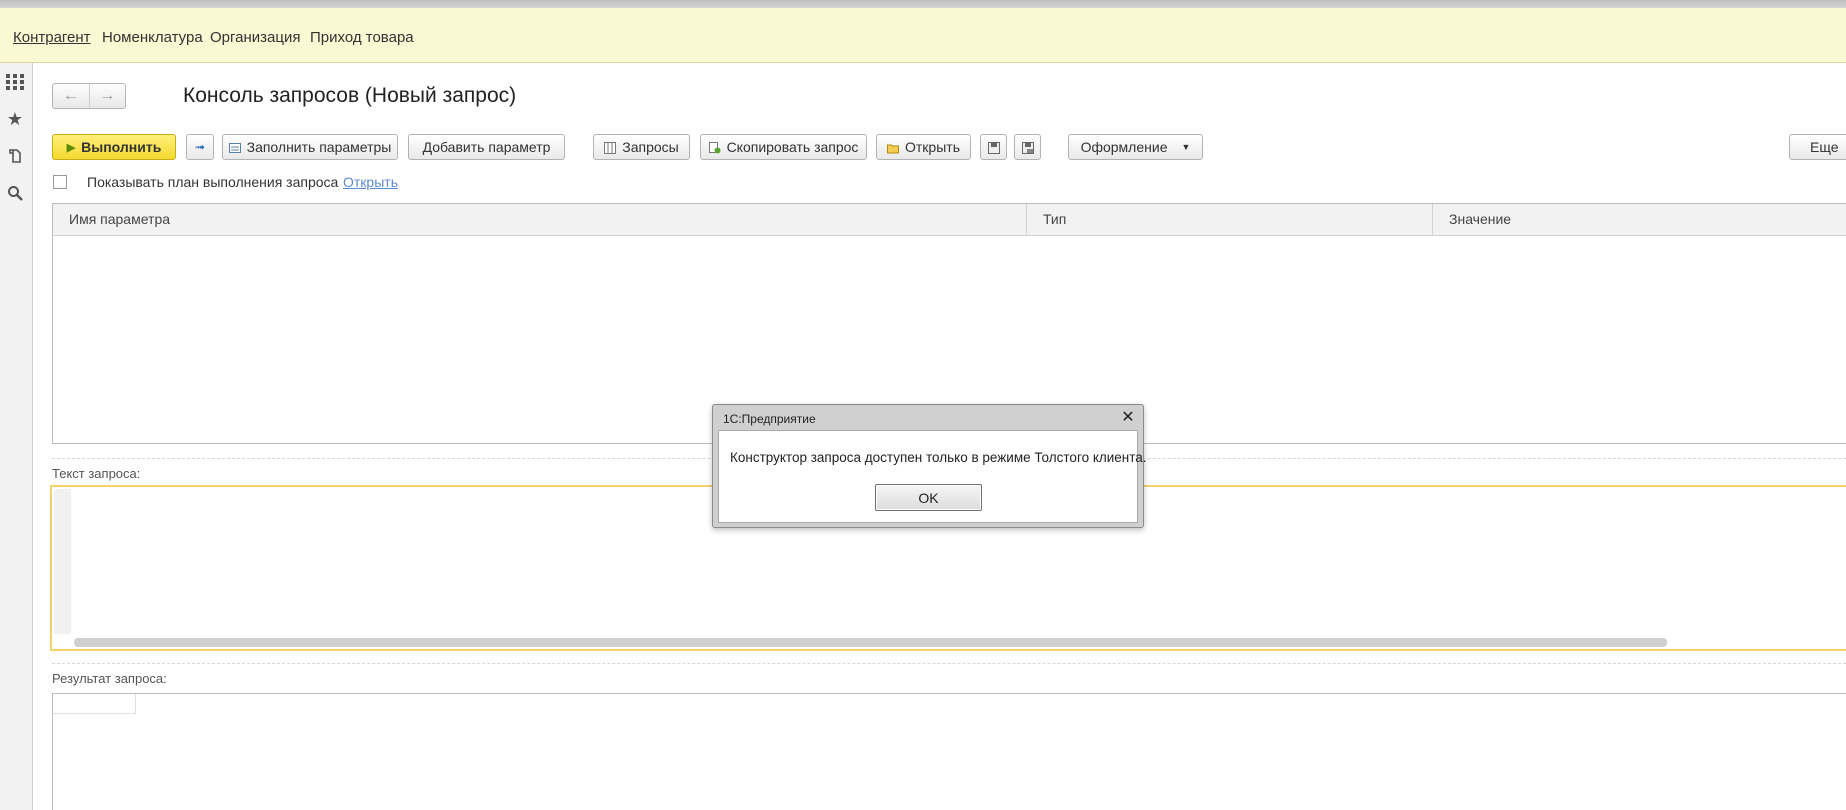 The image size is (1846, 810). I want to click on query-text-label: Текст запроса:, so click(96, 473).